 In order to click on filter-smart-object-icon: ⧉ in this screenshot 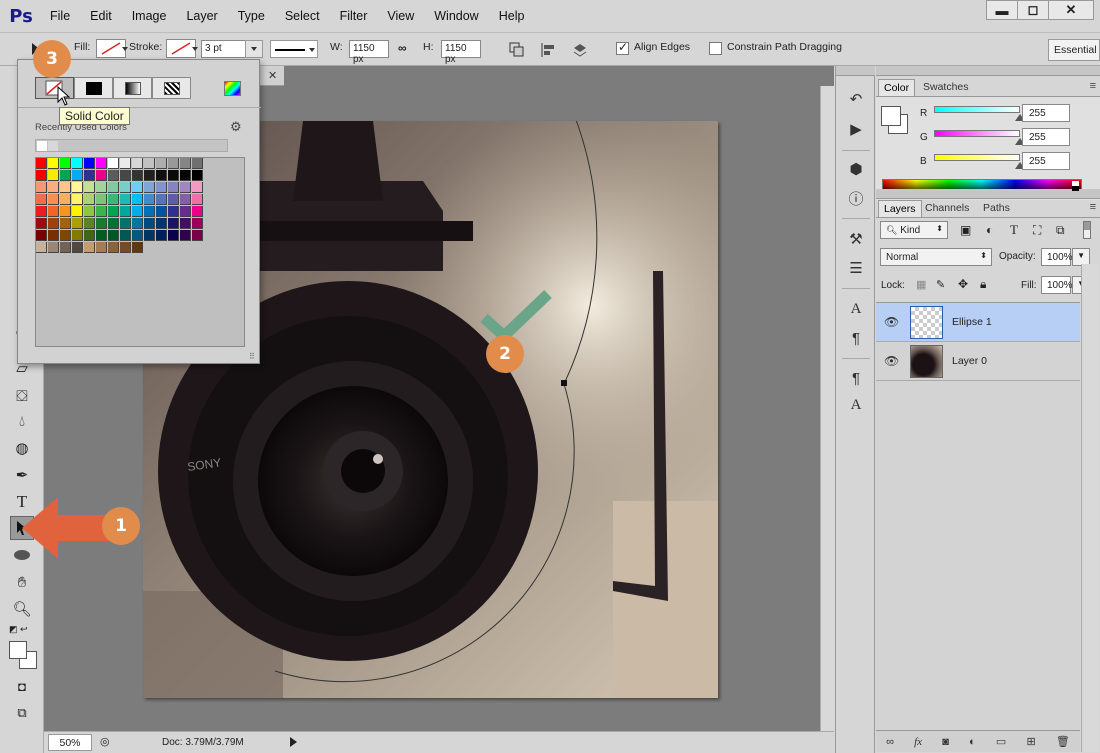, I will do `click(1060, 230)`.